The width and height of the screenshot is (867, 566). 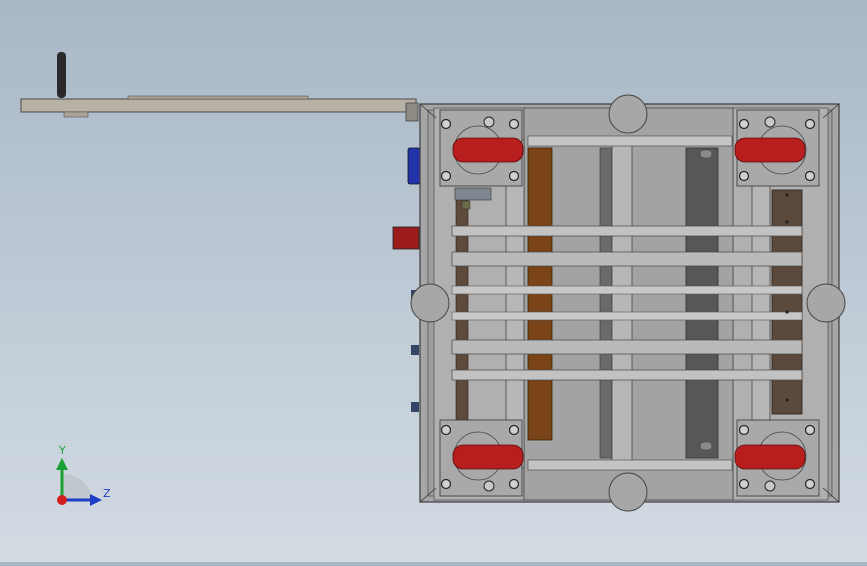 I want to click on handle-grip, so click(x=61, y=75).